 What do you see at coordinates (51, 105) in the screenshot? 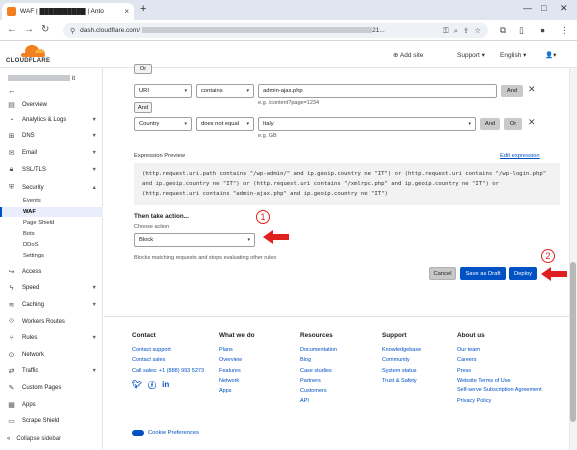
I see `sidebar-item-overview: ▤ Overview` at bounding box center [51, 105].